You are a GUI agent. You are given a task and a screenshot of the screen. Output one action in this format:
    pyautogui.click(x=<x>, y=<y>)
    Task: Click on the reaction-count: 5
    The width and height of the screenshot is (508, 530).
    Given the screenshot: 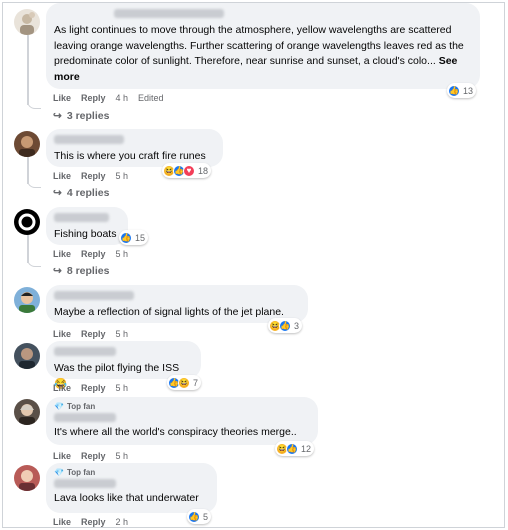 What is the action you would take?
    pyautogui.click(x=206, y=516)
    